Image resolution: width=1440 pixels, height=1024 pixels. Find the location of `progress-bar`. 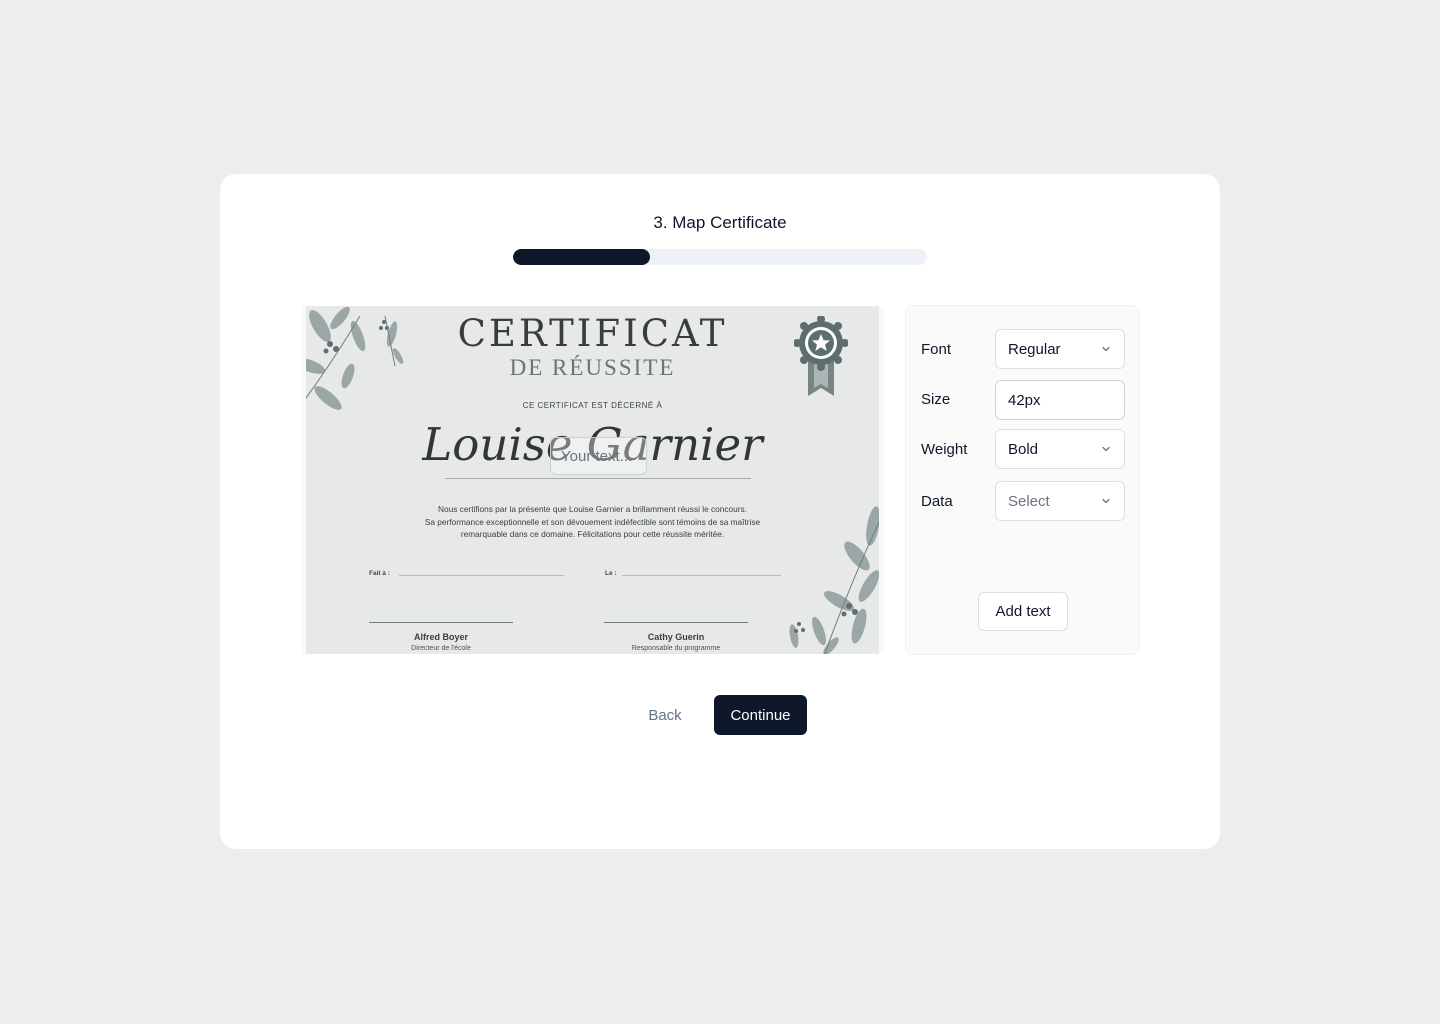

progress-bar is located at coordinates (720, 257).